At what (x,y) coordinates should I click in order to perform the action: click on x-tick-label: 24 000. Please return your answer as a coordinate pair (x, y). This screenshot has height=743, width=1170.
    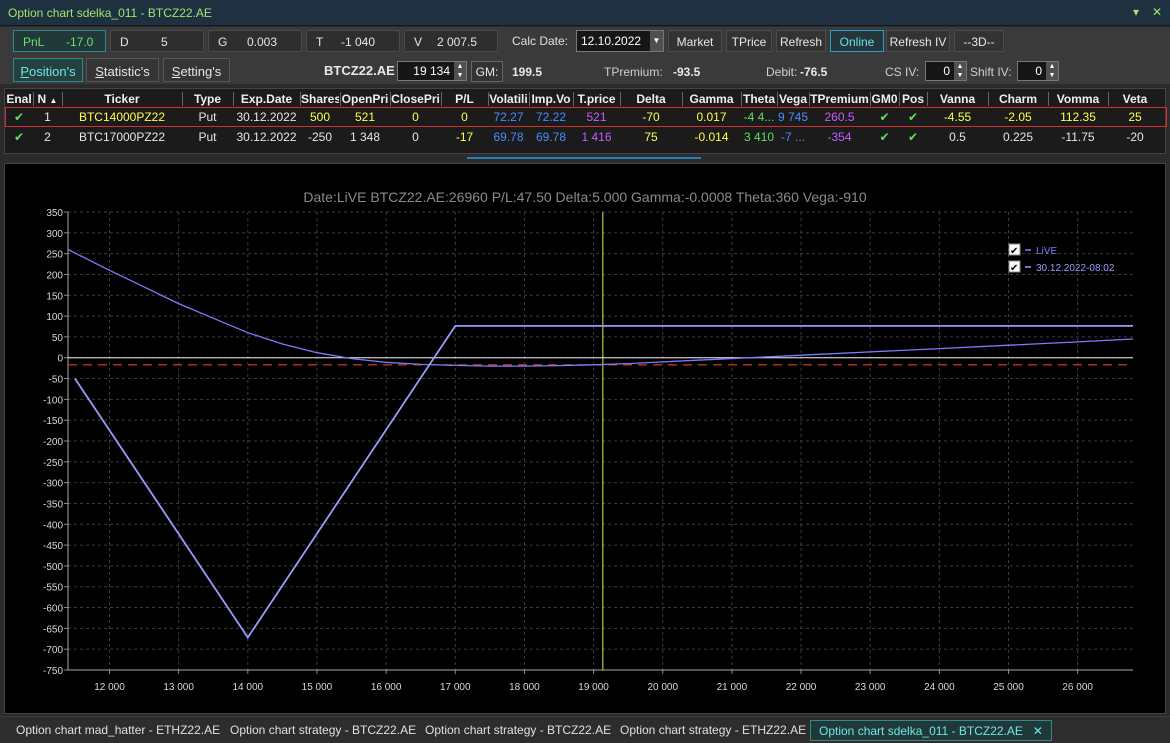
    Looking at the image, I should click on (939, 687).